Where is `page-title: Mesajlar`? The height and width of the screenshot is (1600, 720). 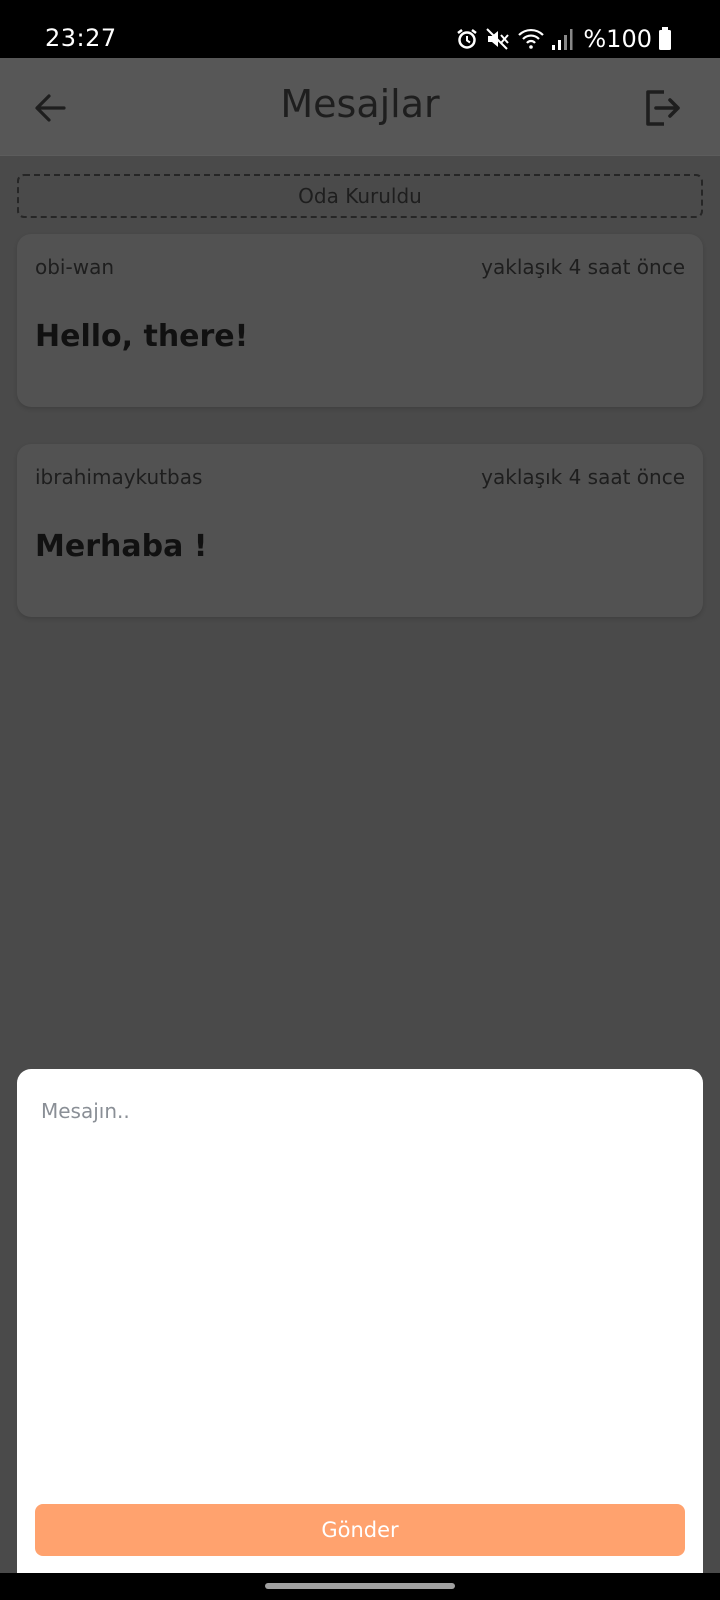
page-title: Mesajlar is located at coordinates (360, 104).